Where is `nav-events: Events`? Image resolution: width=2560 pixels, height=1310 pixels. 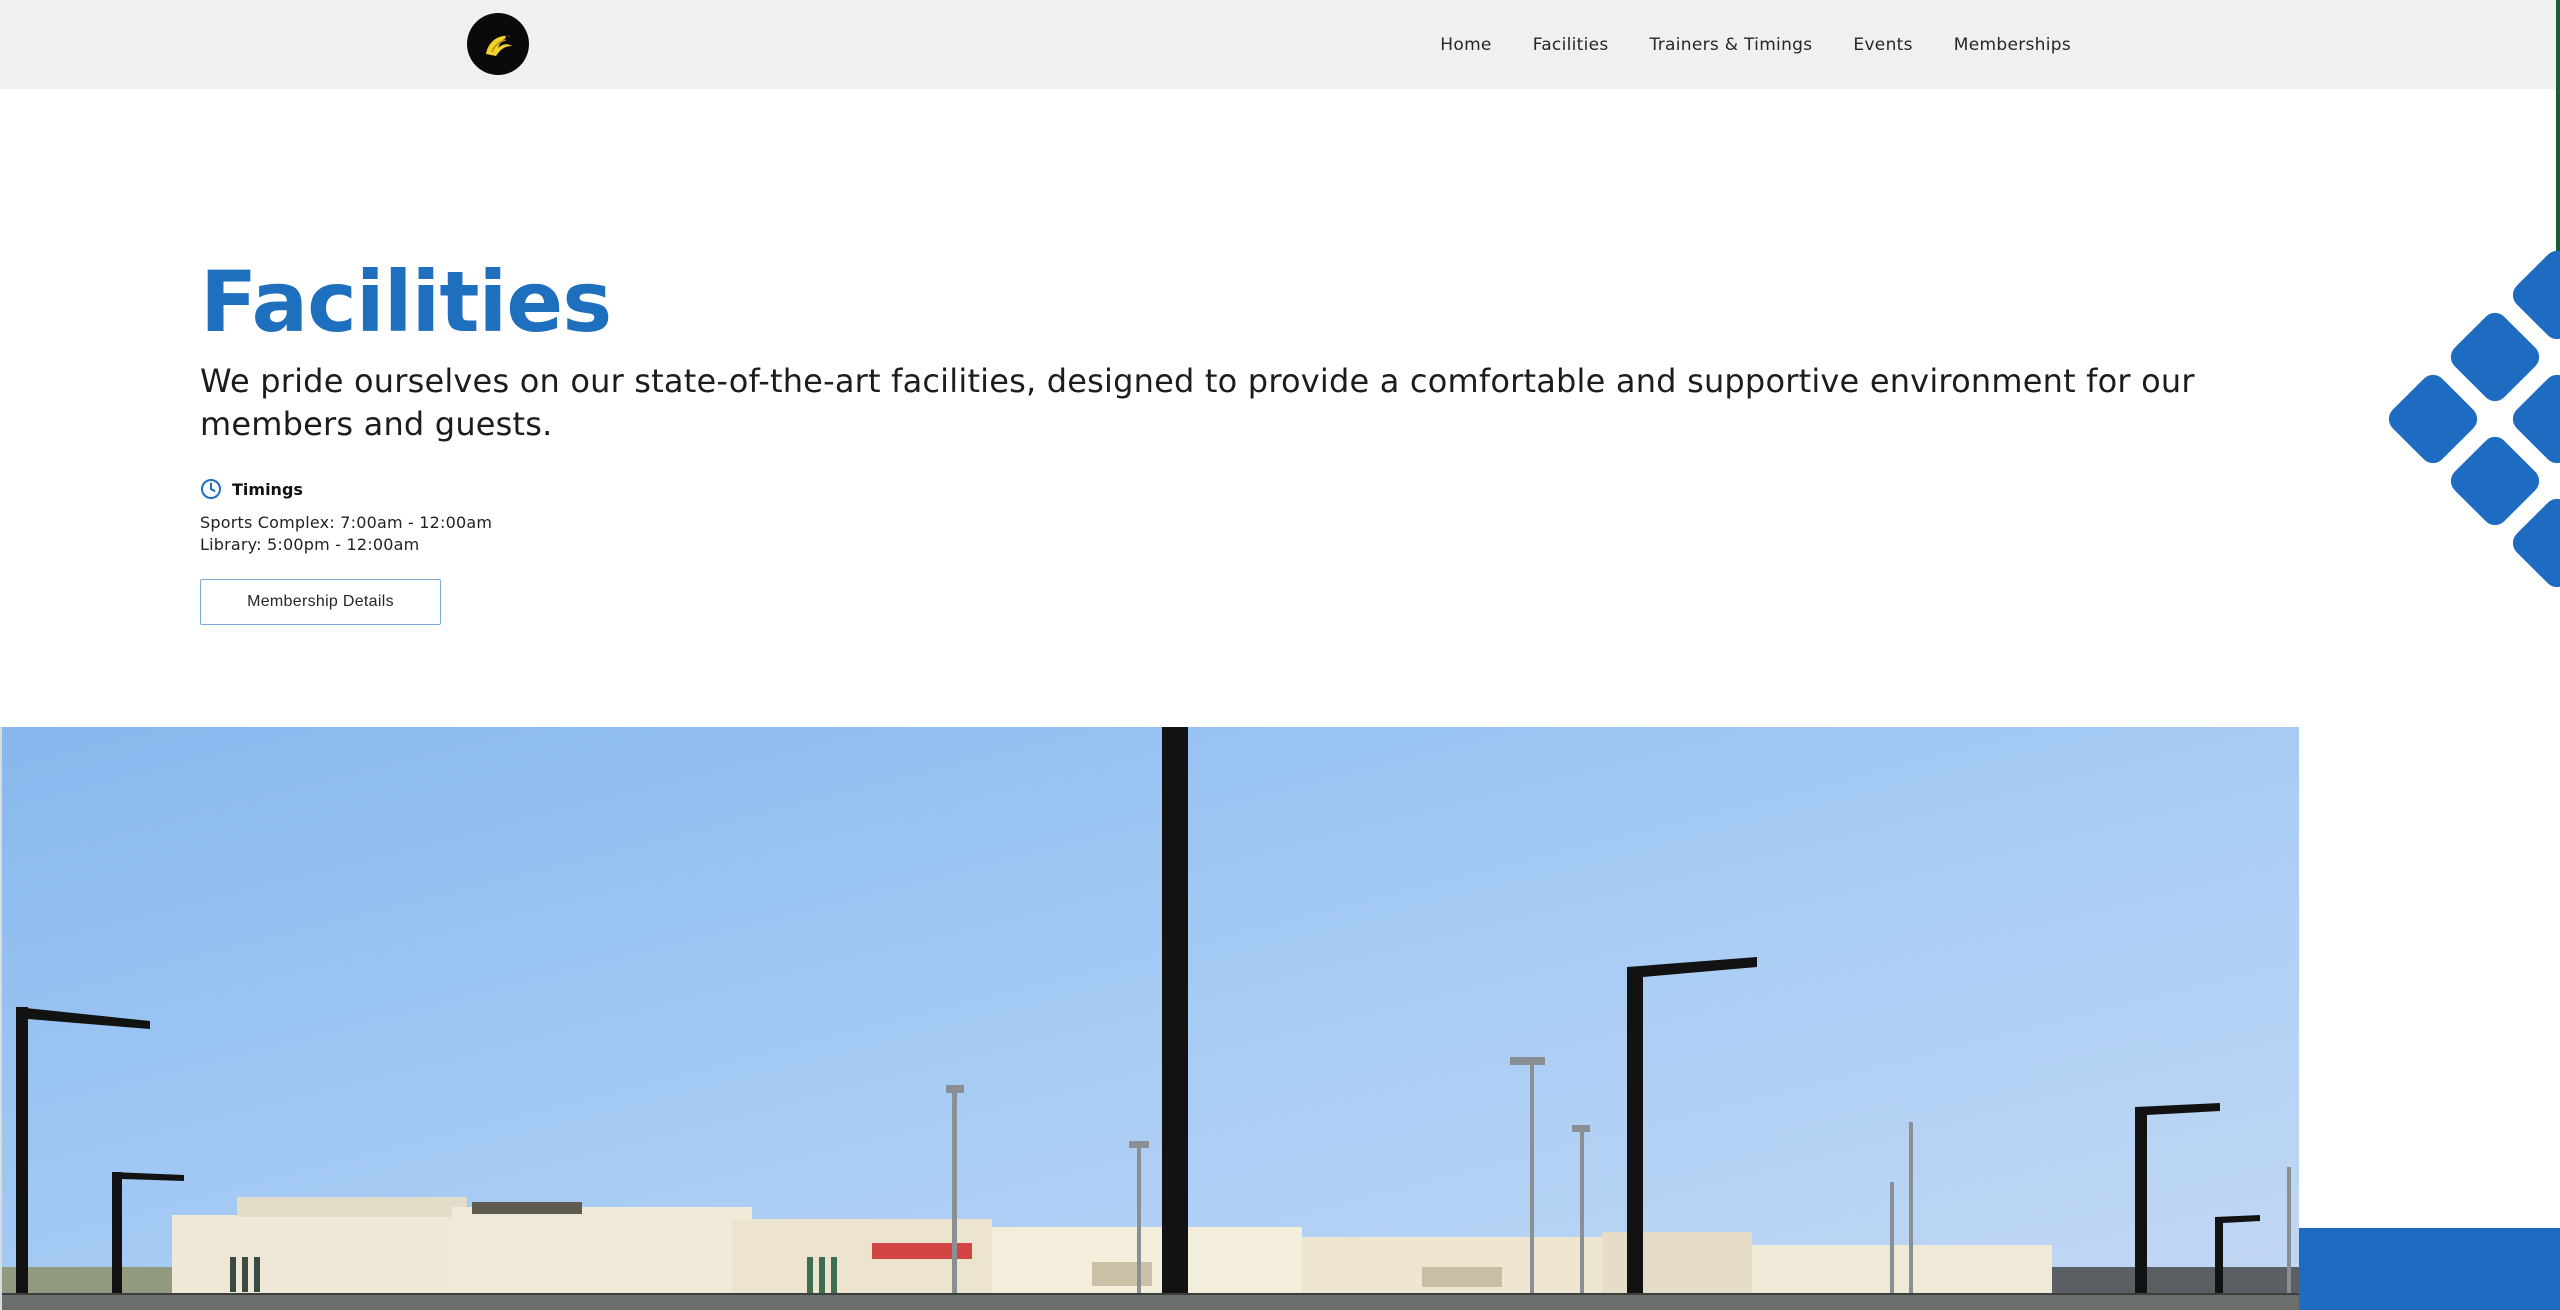
nav-events: Events is located at coordinates (1882, 45).